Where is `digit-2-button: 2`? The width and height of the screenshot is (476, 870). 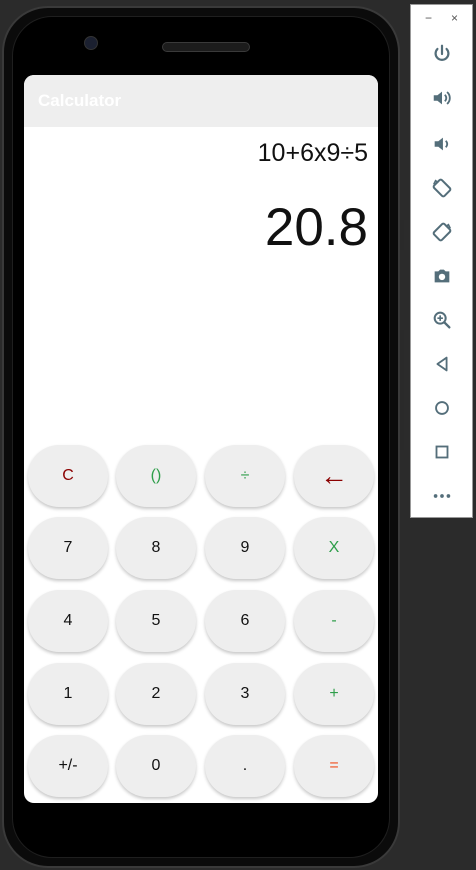 digit-2-button: 2 is located at coordinates (156, 694).